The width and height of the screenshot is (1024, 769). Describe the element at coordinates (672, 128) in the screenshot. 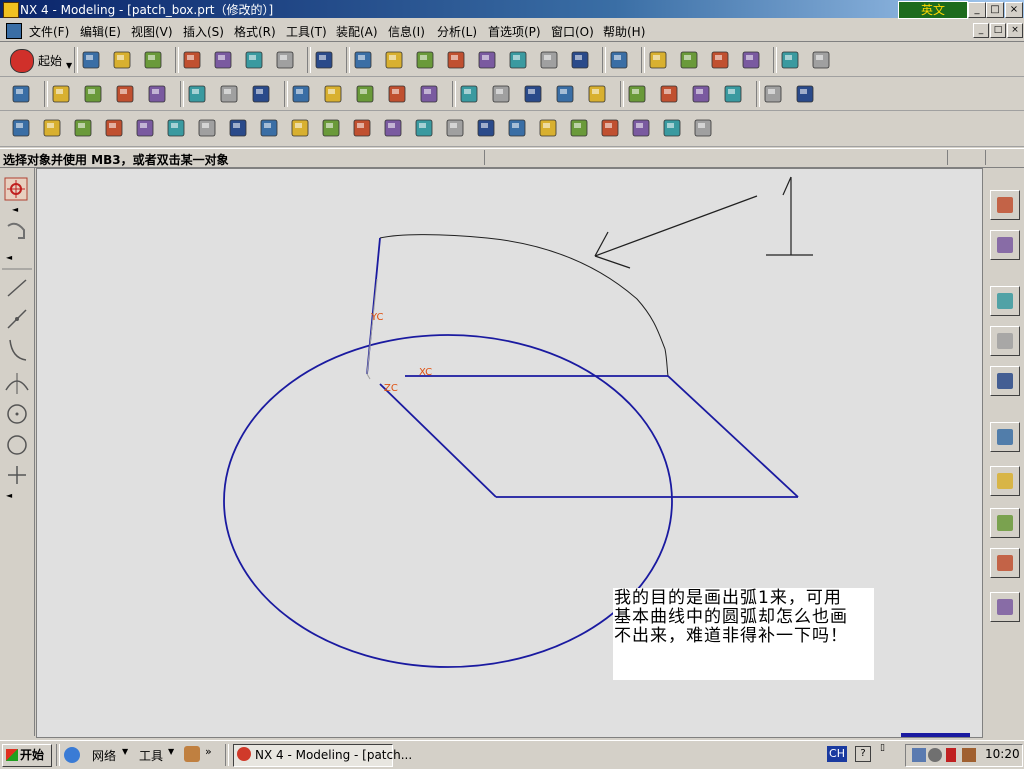

I see `eye-icon` at that location.